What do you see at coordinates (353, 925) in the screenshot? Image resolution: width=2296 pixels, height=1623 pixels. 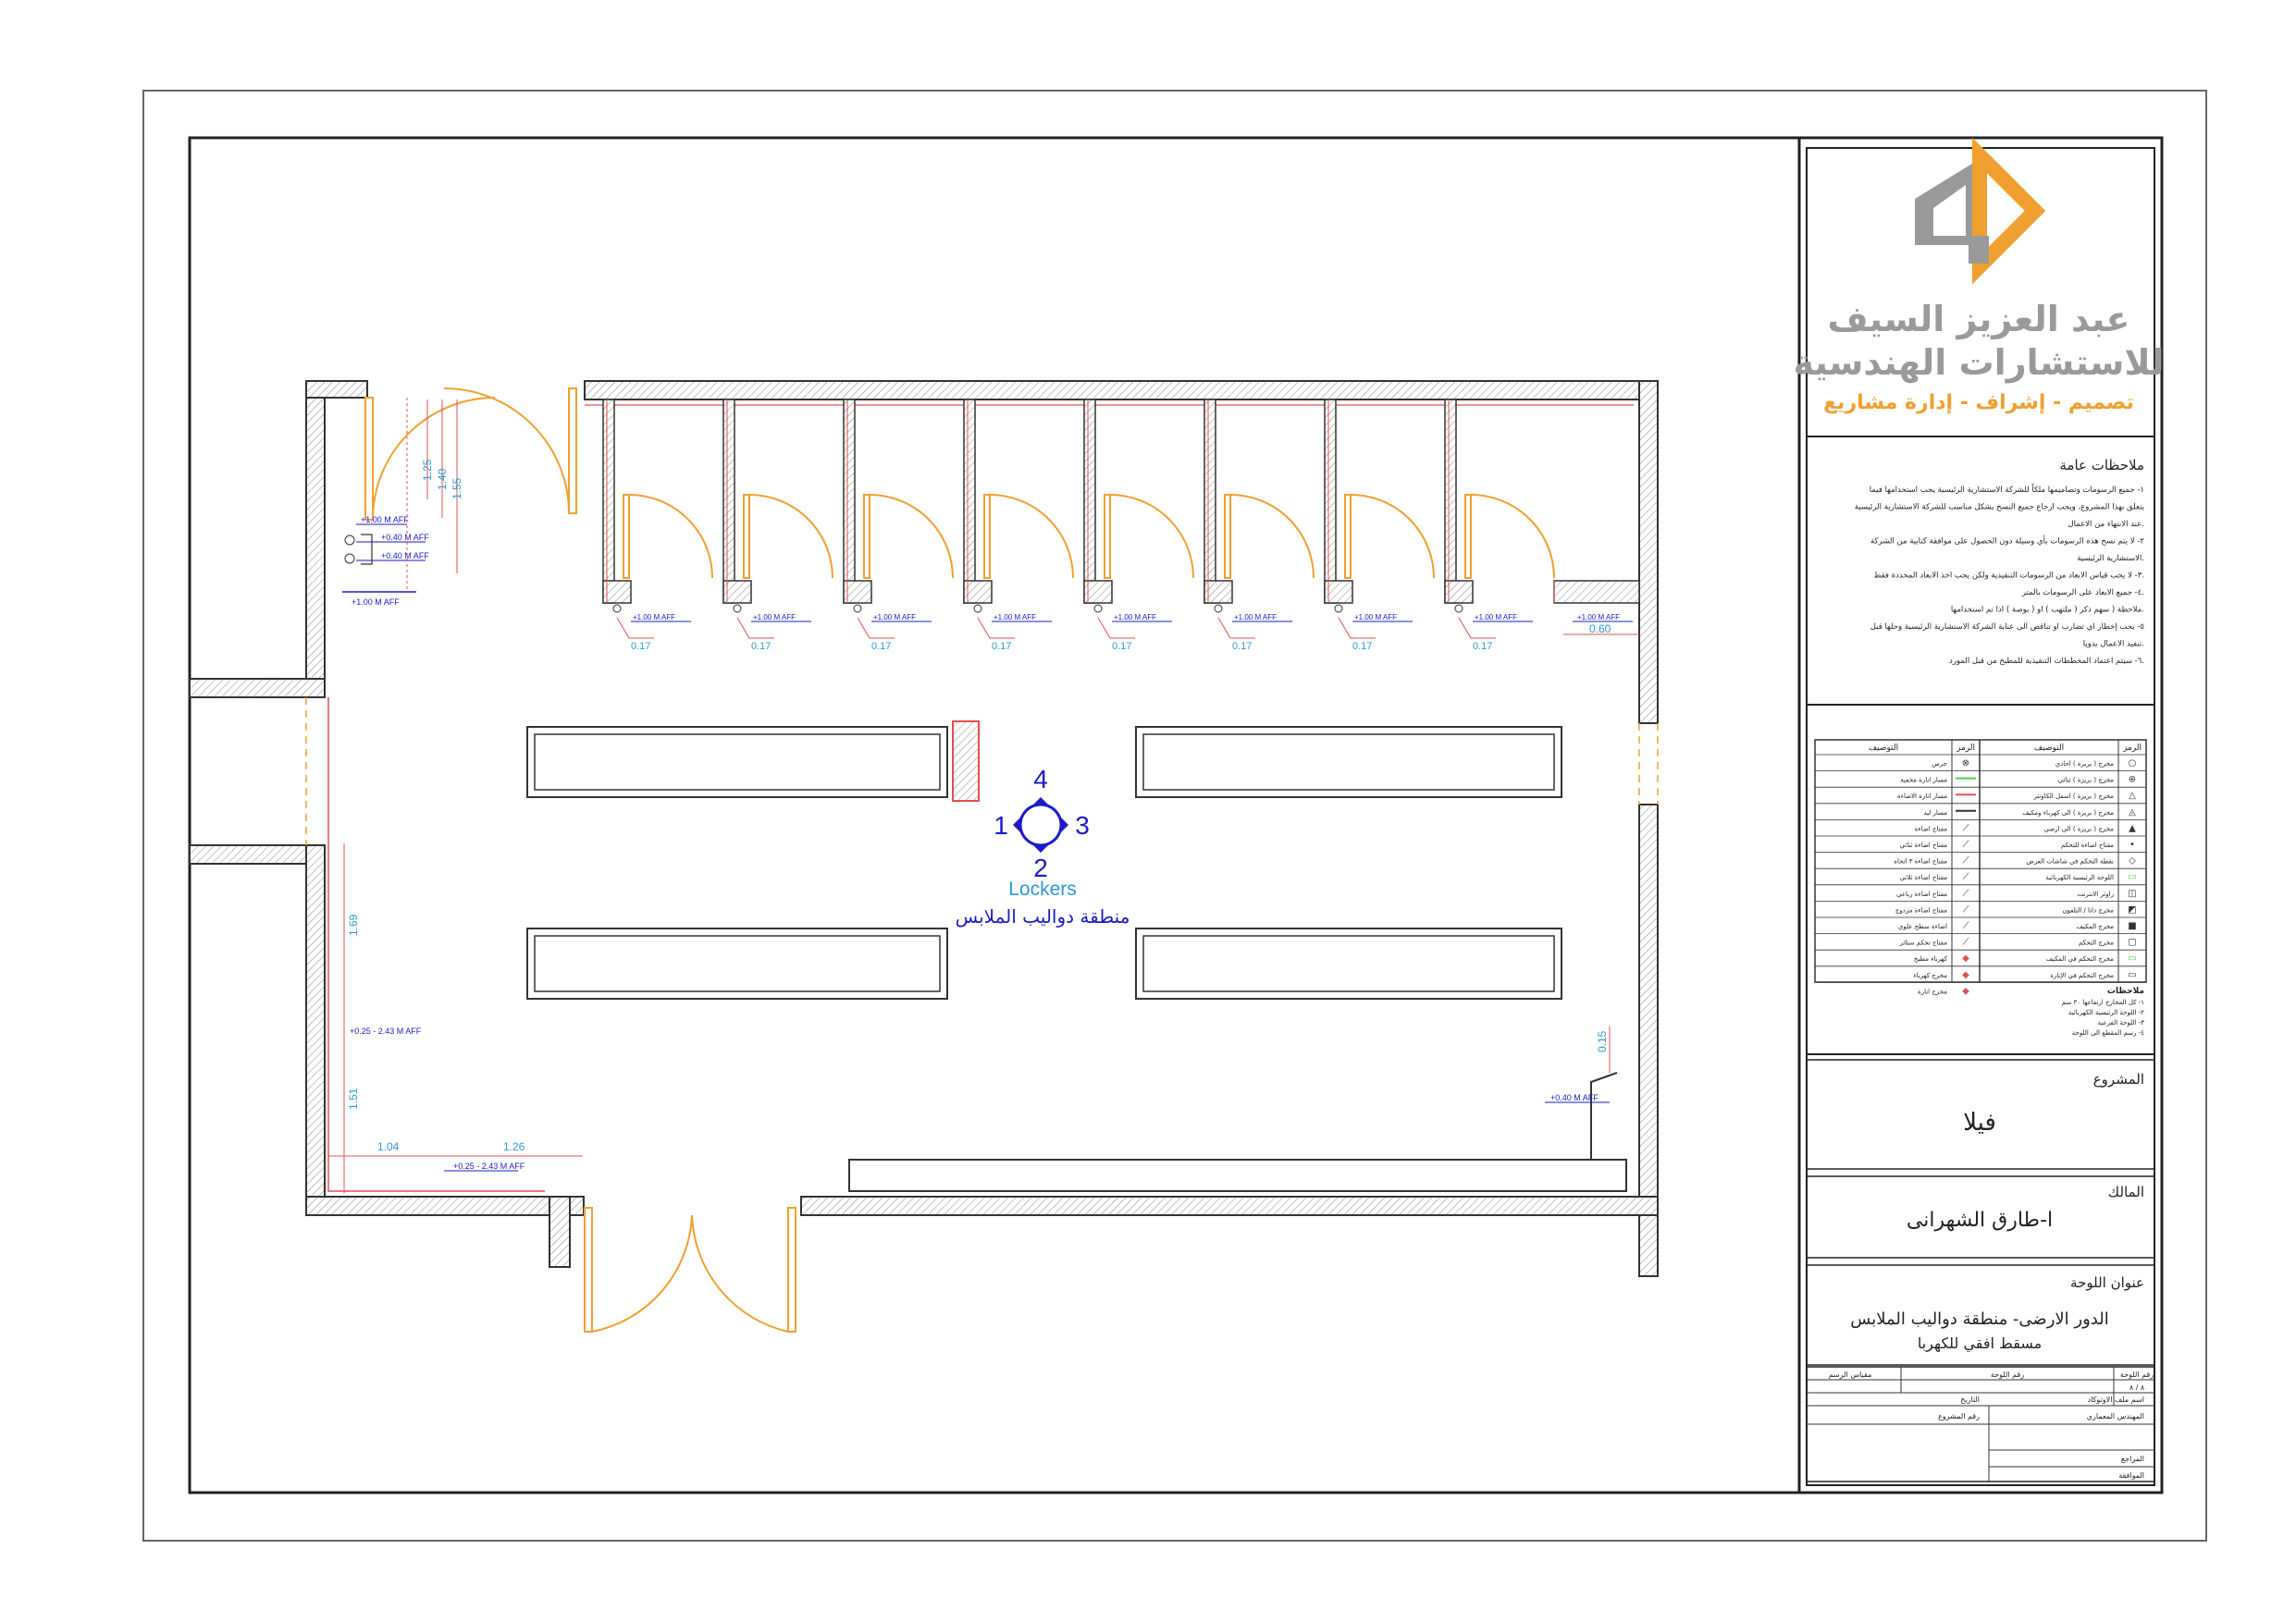 I see `svg-text: 1.69` at bounding box center [353, 925].